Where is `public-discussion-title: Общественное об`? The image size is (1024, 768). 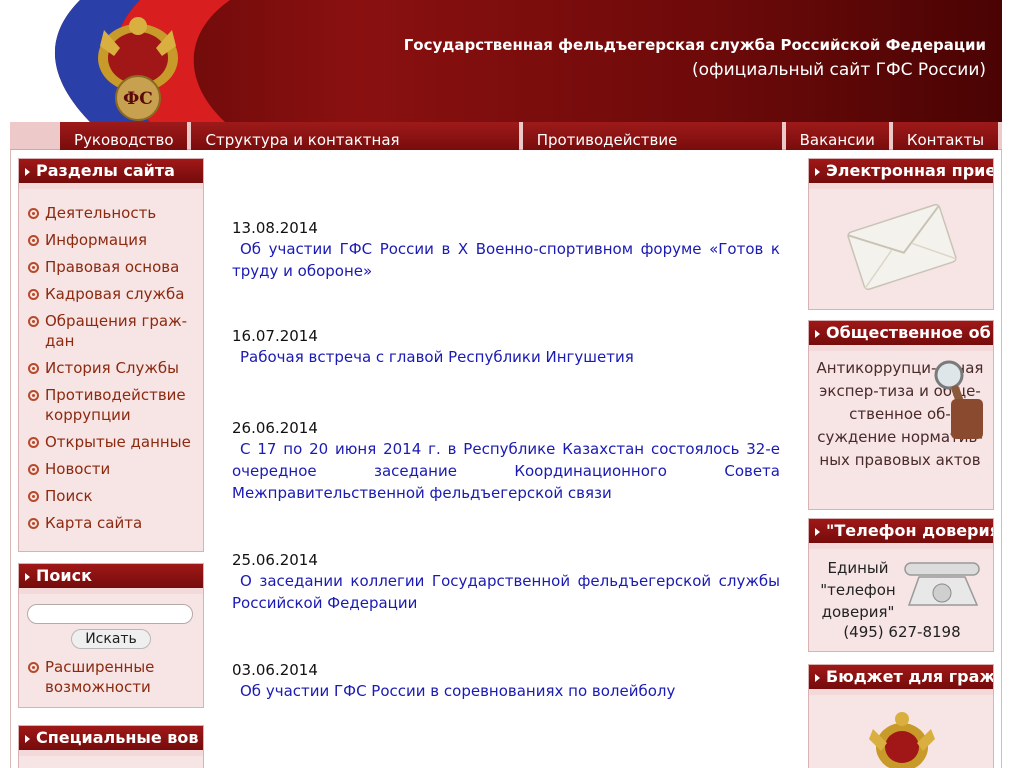 public-discussion-title: Общественное об is located at coordinates (908, 332).